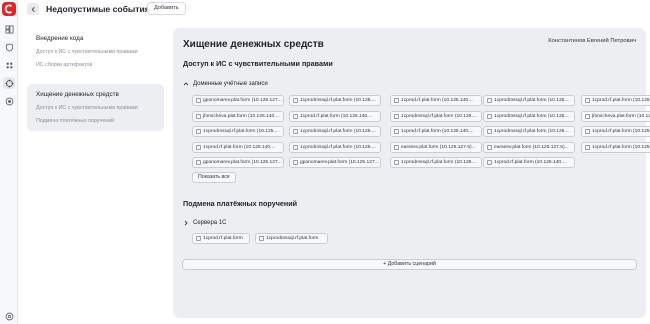 The width and height of the screenshot is (650, 324). What do you see at coordinates (210, 223) in the screenshot?
I see `group-label: Сервера 1С` at bounding box center [210, 223].